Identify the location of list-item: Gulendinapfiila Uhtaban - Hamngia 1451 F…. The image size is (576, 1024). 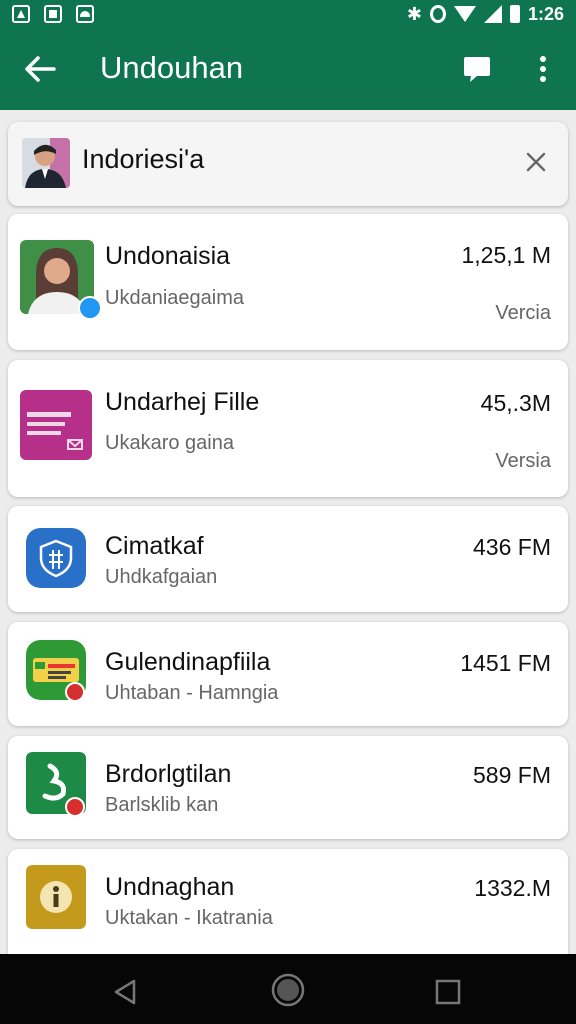
(288, 674).